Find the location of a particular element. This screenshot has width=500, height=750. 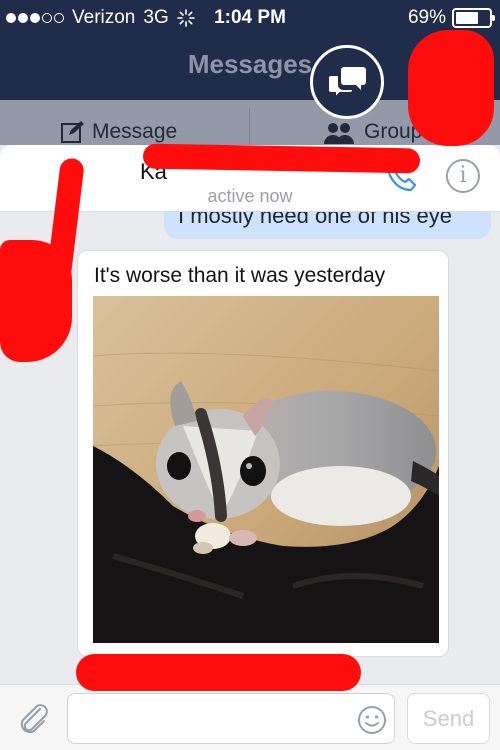

redaction-mark-name is located at coordinates (281, 158).